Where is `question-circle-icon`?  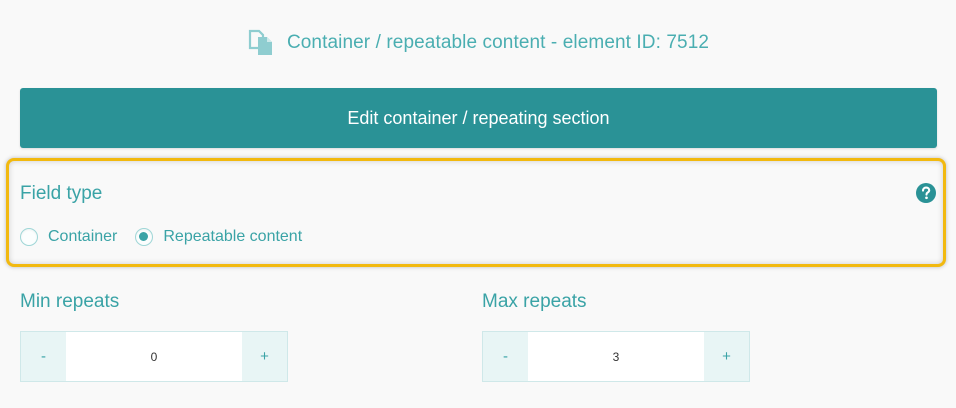 question-circle-icon is located at coordinates (926, 193).